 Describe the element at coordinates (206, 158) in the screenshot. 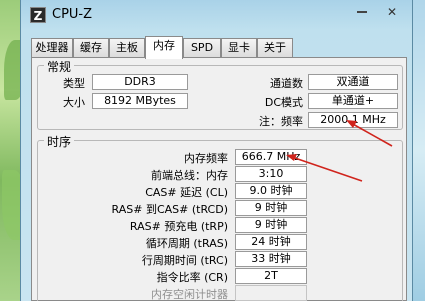

I see `dram-frequency-label: 内存频率` at that location.